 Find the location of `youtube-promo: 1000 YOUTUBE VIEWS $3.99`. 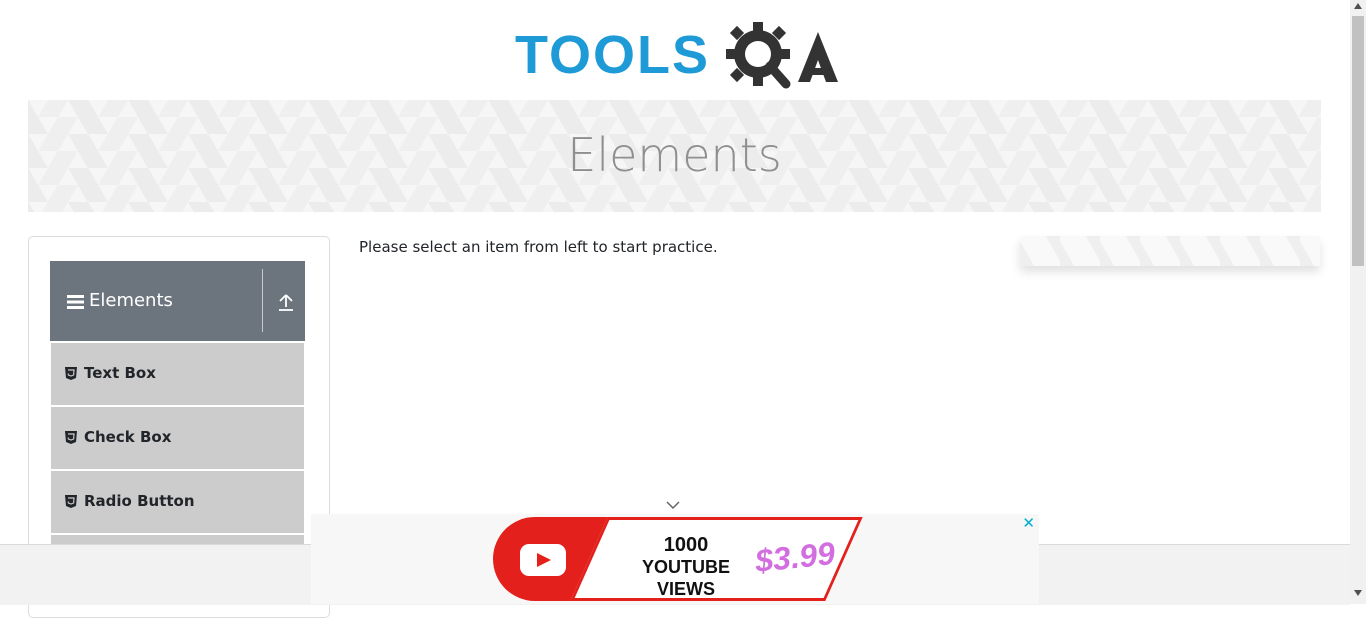

youtube-promo: 1000 YOUTUBE VIEWS $3.99 is located at coordinates (678, 559).